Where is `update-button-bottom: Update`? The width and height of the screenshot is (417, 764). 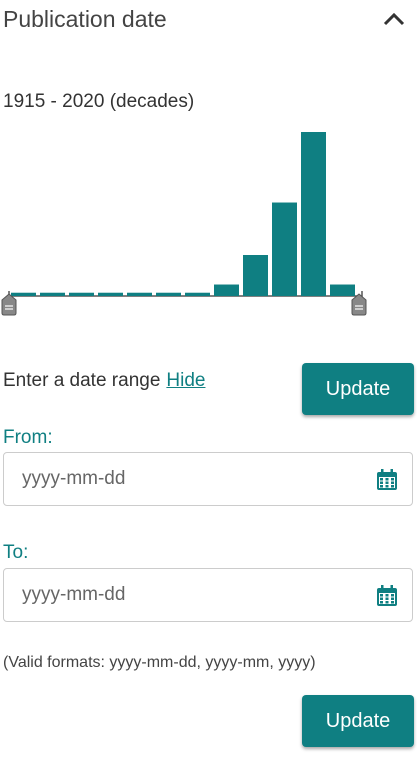 update-button-bottom: Update is located at coordinates (358, 721).